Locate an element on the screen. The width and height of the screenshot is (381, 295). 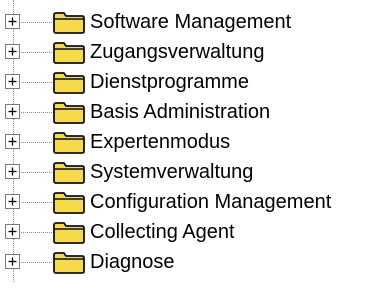
tree-node-label: Software Management is located at coordinates (190, 22).